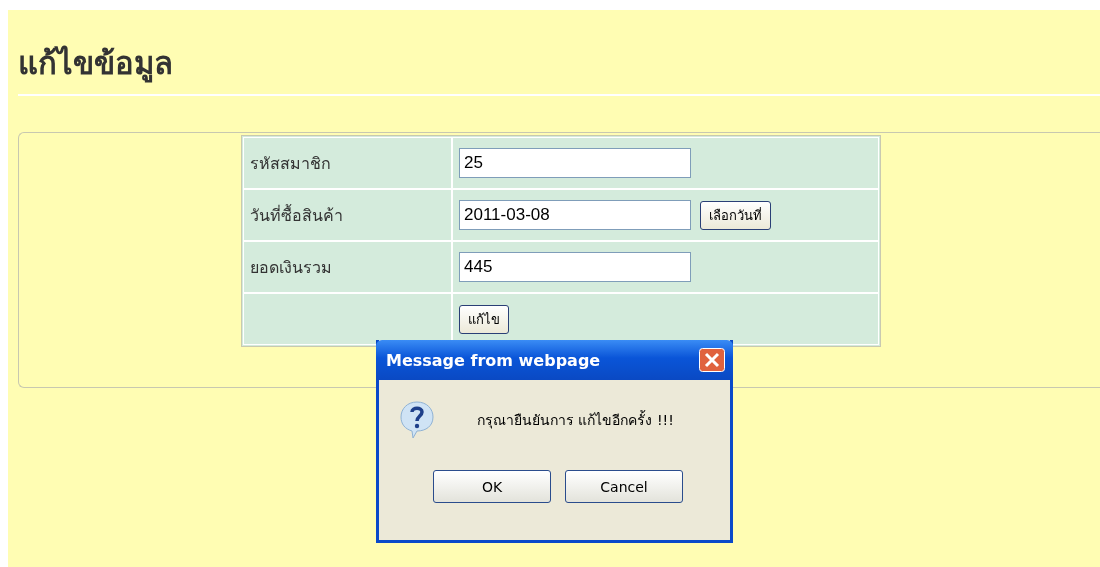 Image resolution: width=1100 pixels, height=567 pixels. I want to click on close-icon, so click(712, 360).